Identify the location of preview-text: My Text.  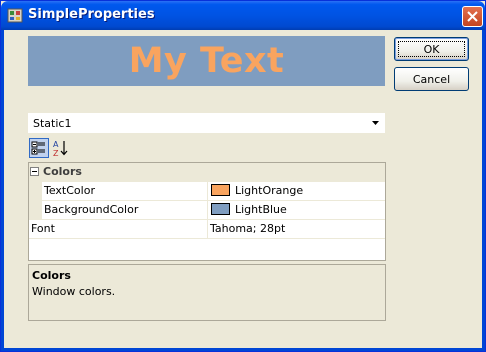
(206, 61).